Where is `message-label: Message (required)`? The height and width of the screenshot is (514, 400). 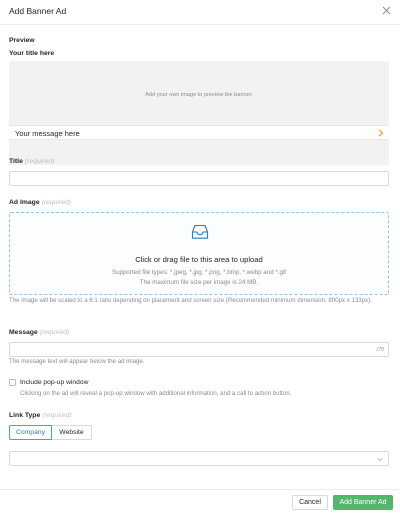
message-label: Message (required) is located at coordinates (39, 332).